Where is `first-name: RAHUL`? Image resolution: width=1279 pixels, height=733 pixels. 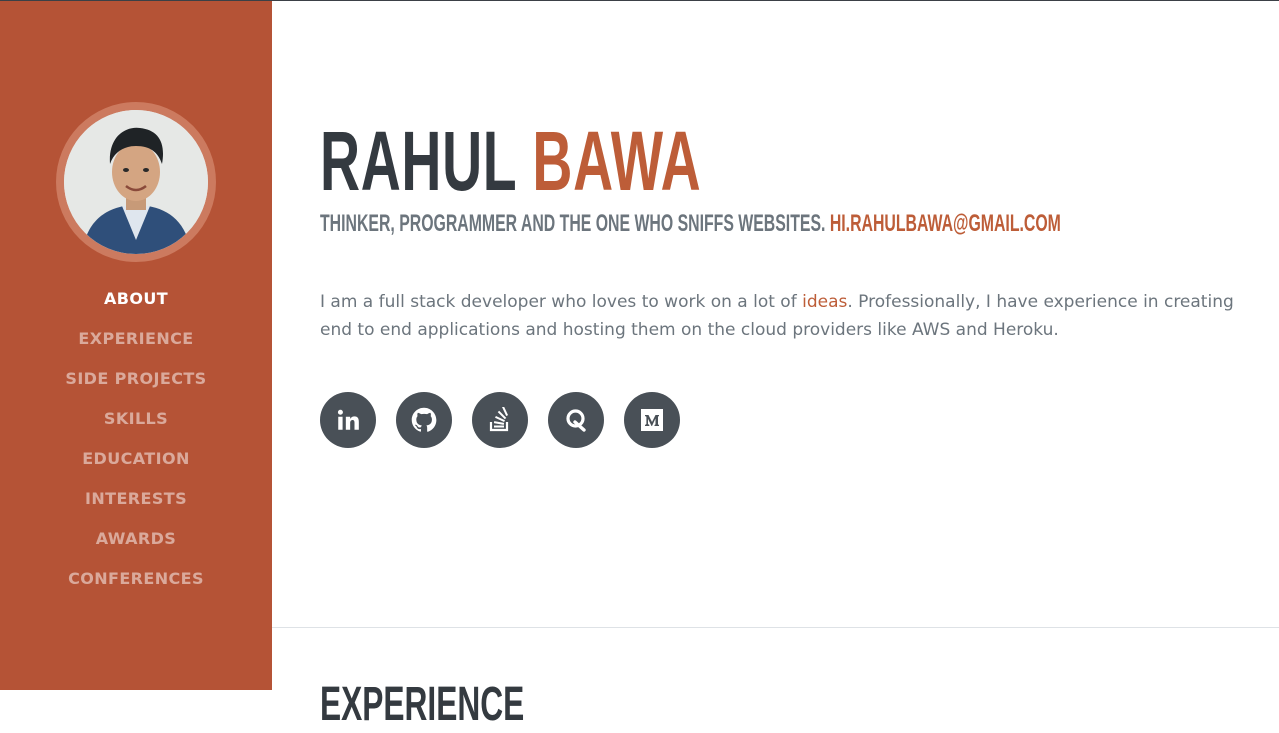 first-name: RAHUL is located at coordinates (418, 161).